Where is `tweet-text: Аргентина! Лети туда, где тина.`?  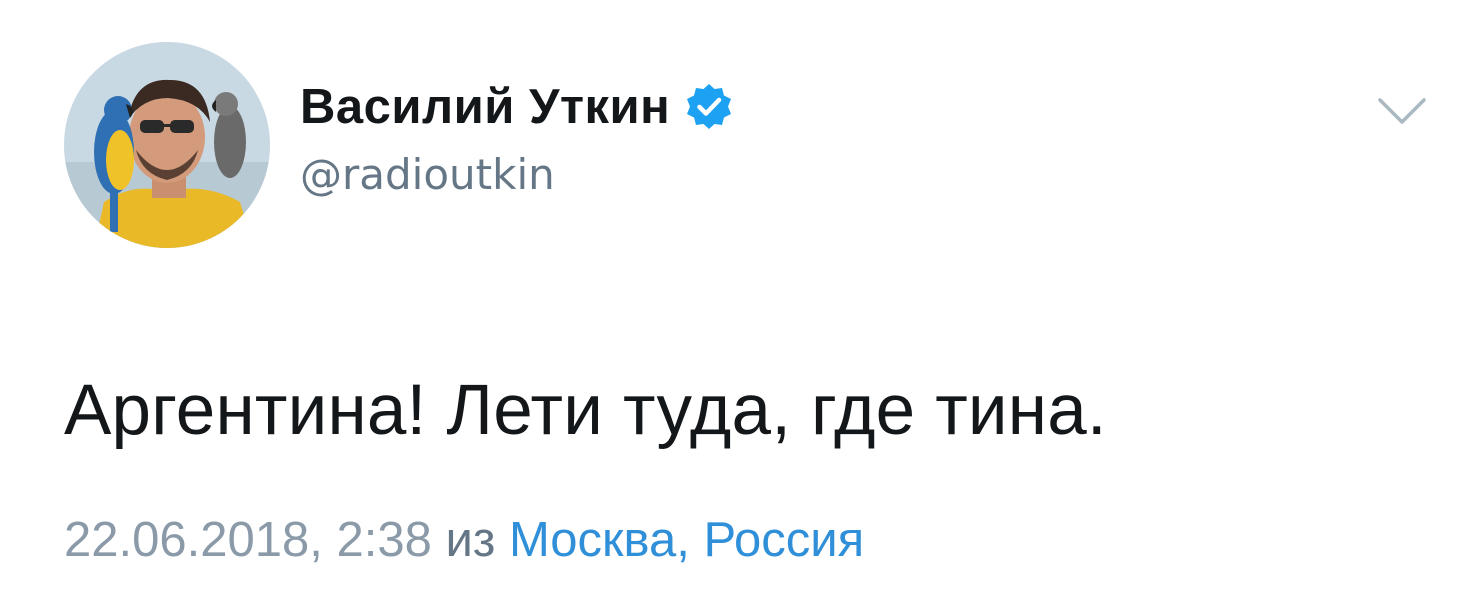
tweet-text: Аргентина! Лети туда, где тина. is located at coordinates (585, 410).